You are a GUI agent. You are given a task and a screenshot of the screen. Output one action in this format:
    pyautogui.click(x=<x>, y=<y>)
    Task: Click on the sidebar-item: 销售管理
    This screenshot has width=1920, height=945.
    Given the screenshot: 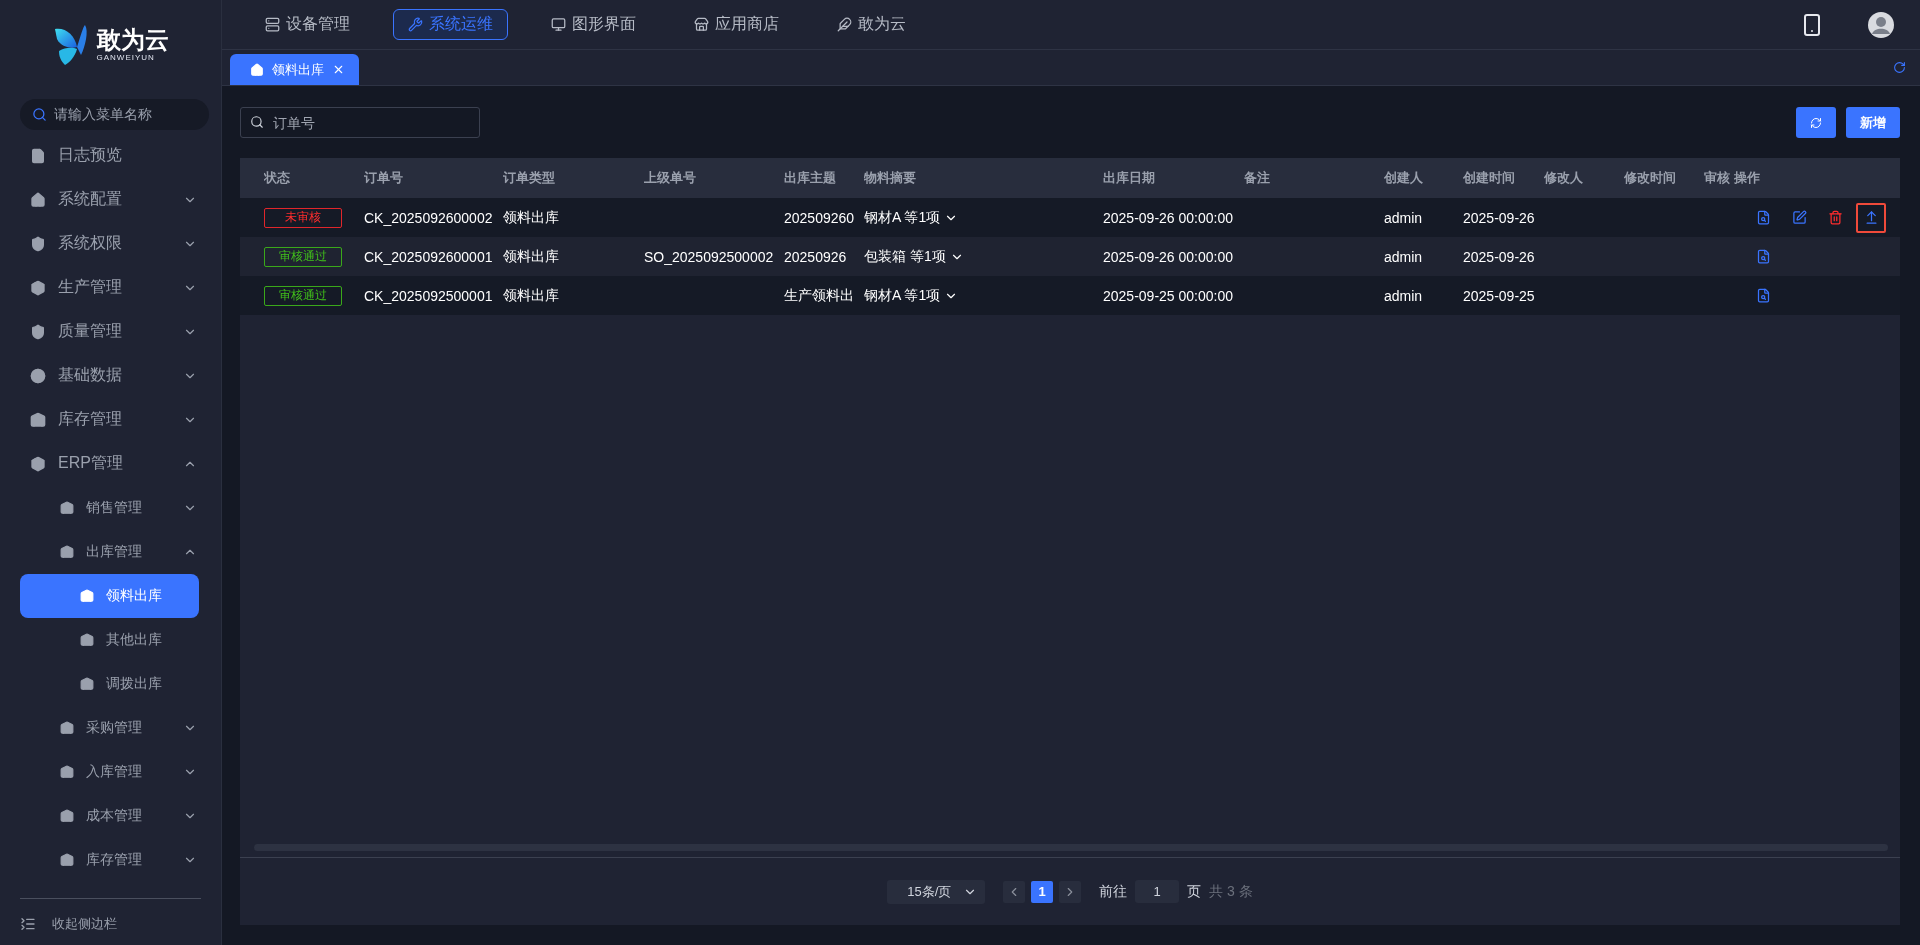 What is the action you would take?
    pyautogui.click(x=110, y=507)
    